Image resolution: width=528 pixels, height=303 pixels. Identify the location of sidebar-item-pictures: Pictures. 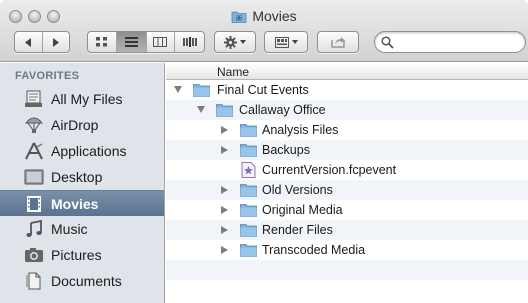
(82, 255).